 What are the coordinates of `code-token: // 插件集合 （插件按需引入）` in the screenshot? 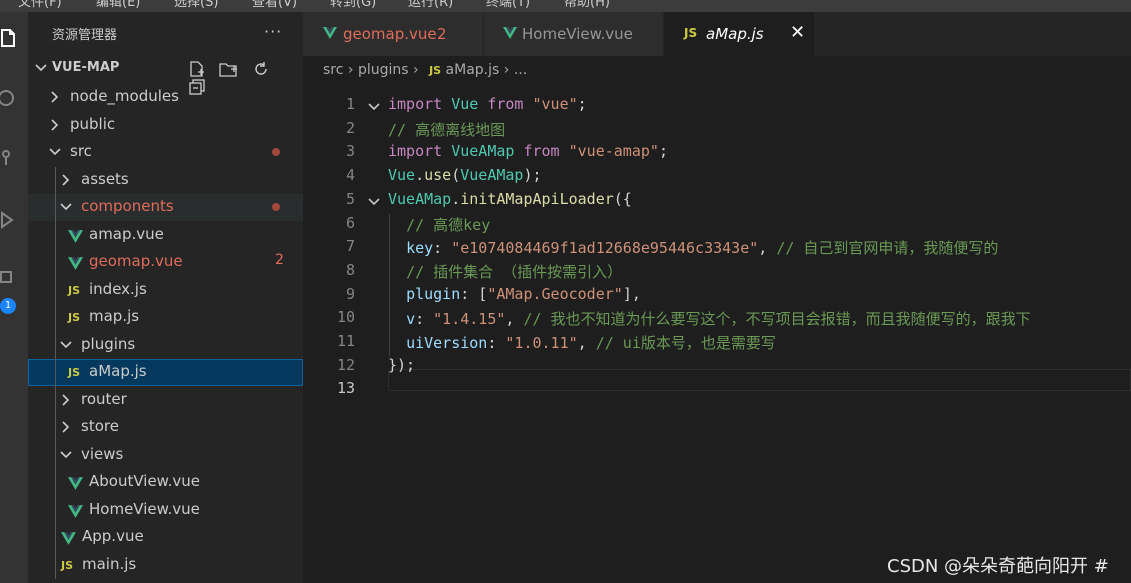 It's located at (514, 271).